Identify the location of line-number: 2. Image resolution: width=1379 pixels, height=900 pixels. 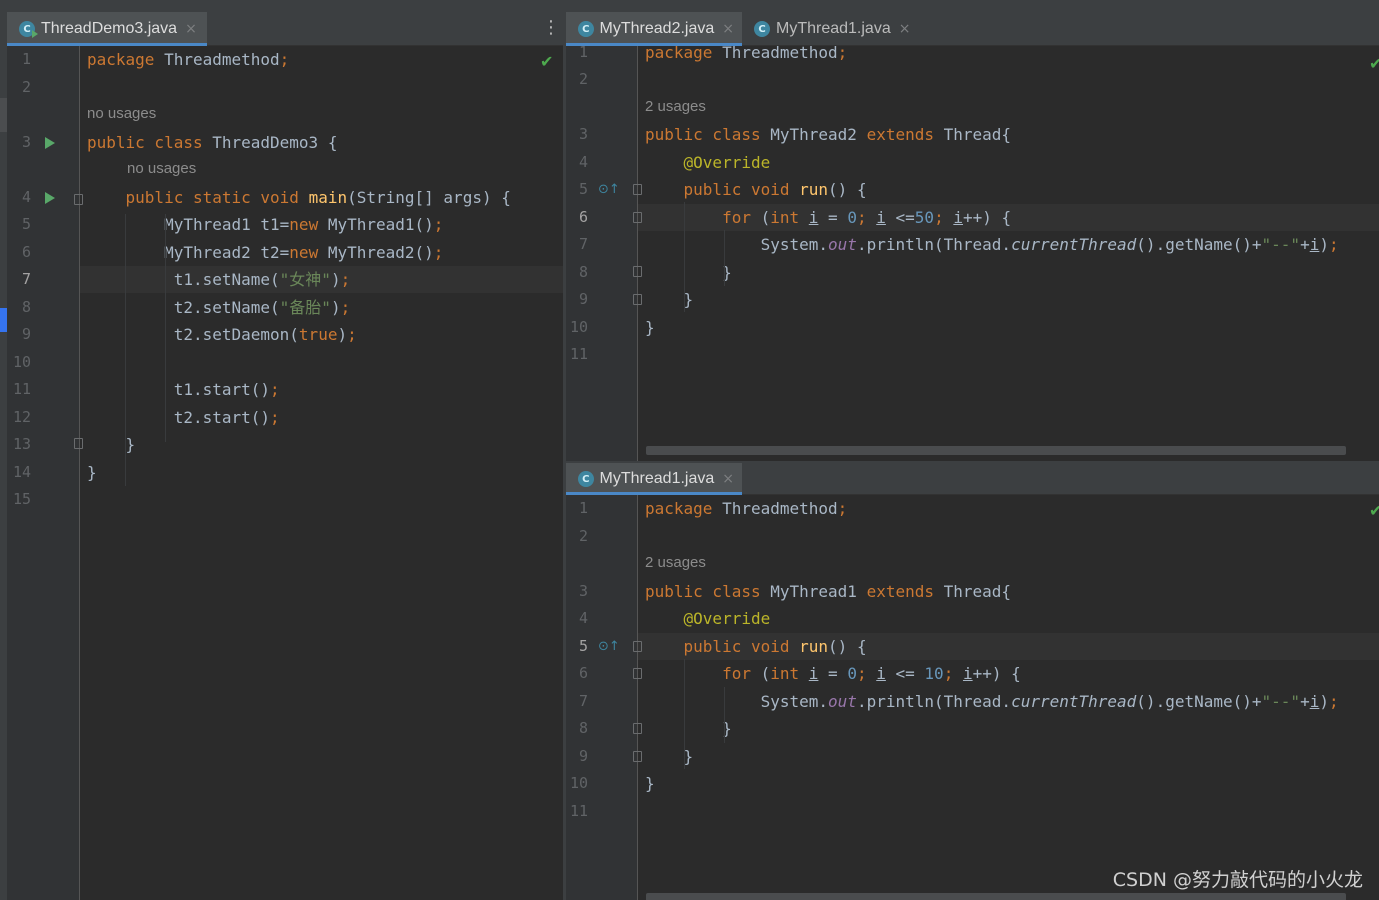
(583, 79).